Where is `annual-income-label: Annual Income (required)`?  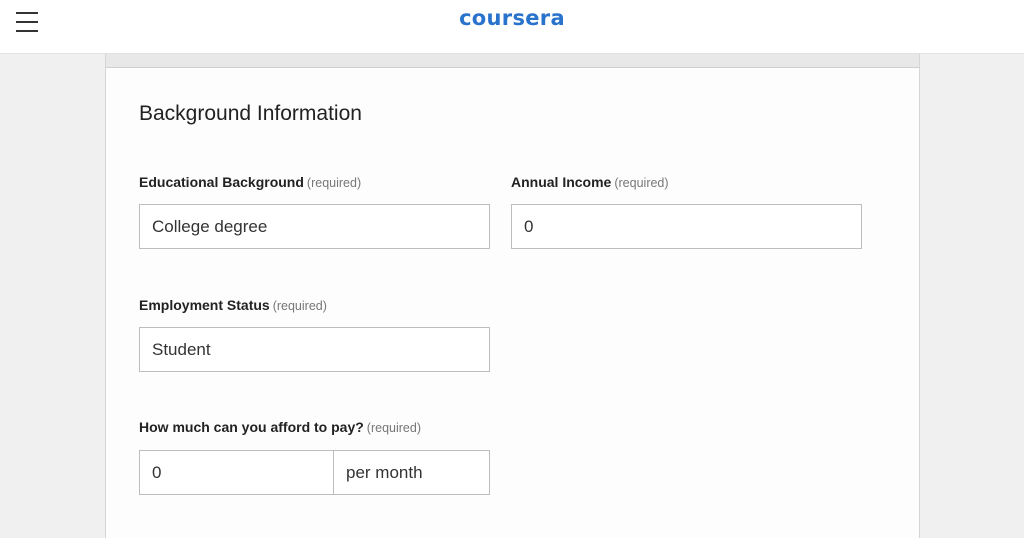
annual-income-label: Annual Income (required) is located at coordinates (590, 182).